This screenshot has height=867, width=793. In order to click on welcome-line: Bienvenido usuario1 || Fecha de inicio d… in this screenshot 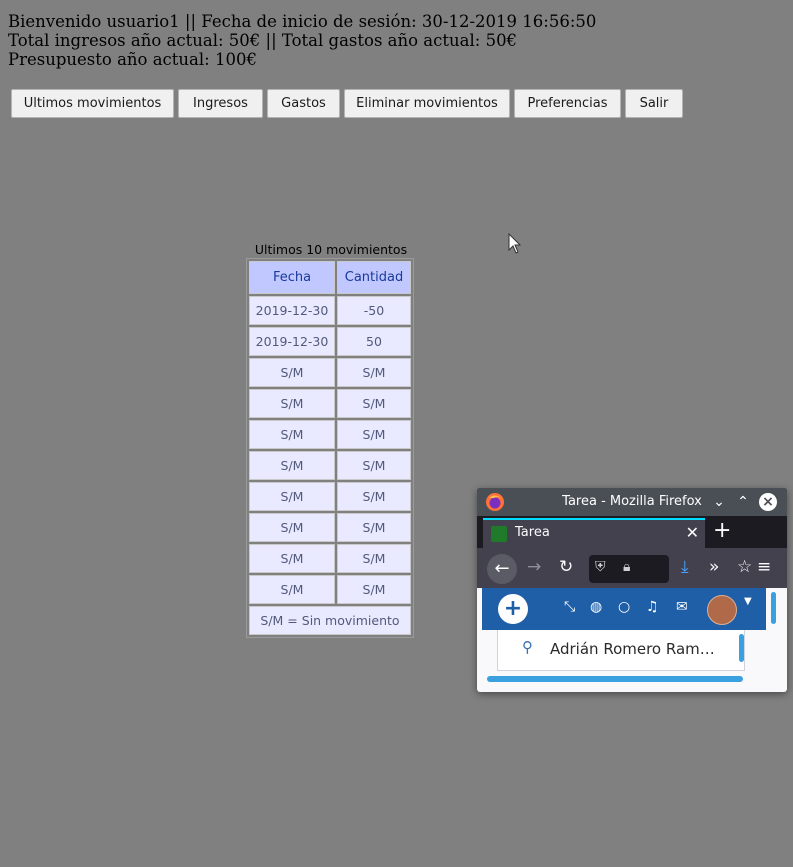, I will do `click(302, 21)`.